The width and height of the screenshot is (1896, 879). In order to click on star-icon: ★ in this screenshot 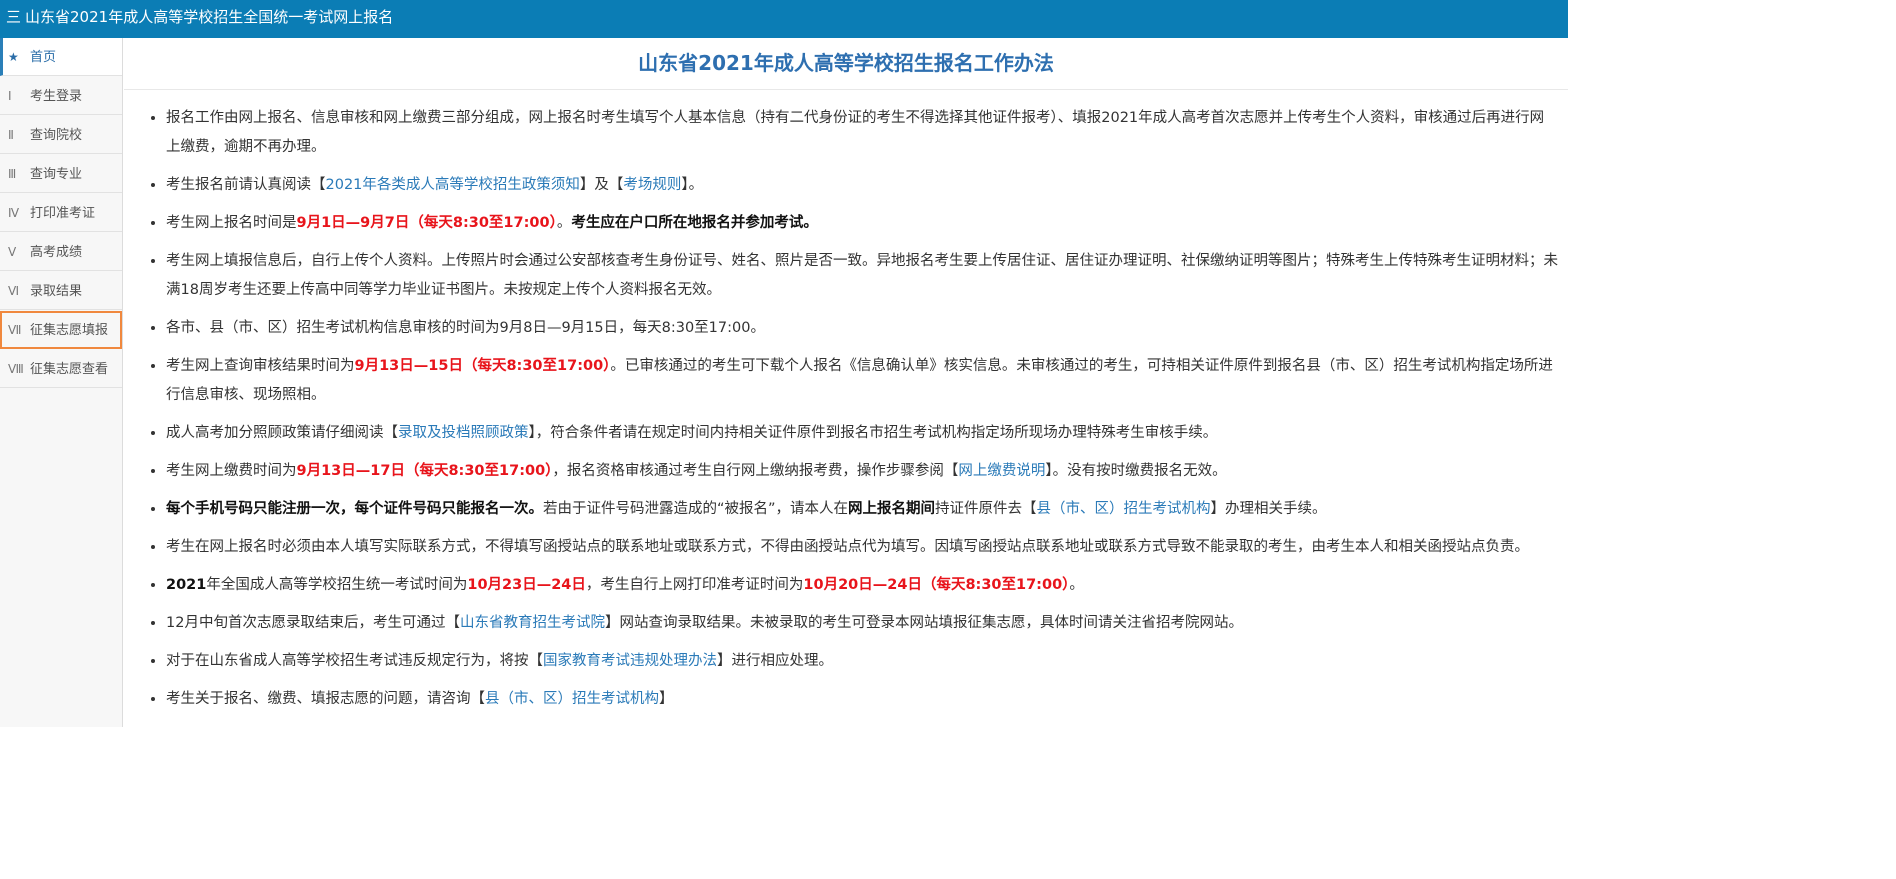, I will do `click(13, 57)`.